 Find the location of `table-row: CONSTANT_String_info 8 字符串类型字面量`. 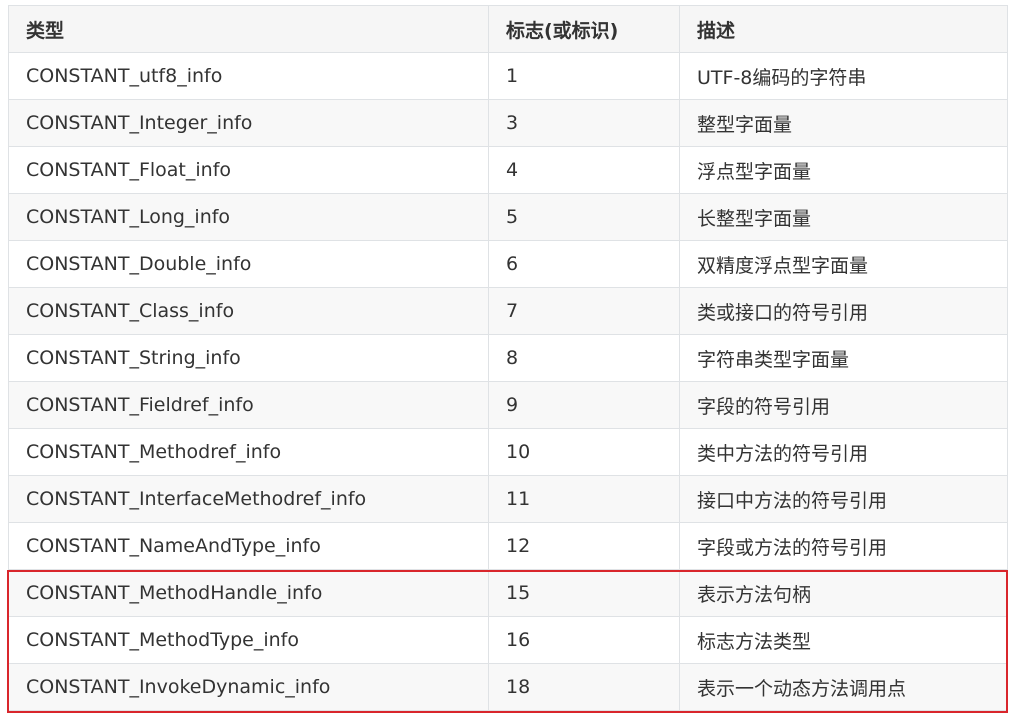

table-row: CONSTANT_String_info 8 字符串类型字面量 is located at coordinates (508, 358).